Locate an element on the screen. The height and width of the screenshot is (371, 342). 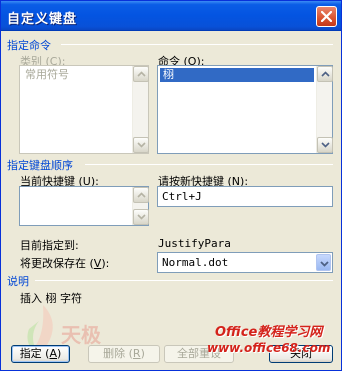
command-listbox: 栩 is located at coordinates (245, 109).